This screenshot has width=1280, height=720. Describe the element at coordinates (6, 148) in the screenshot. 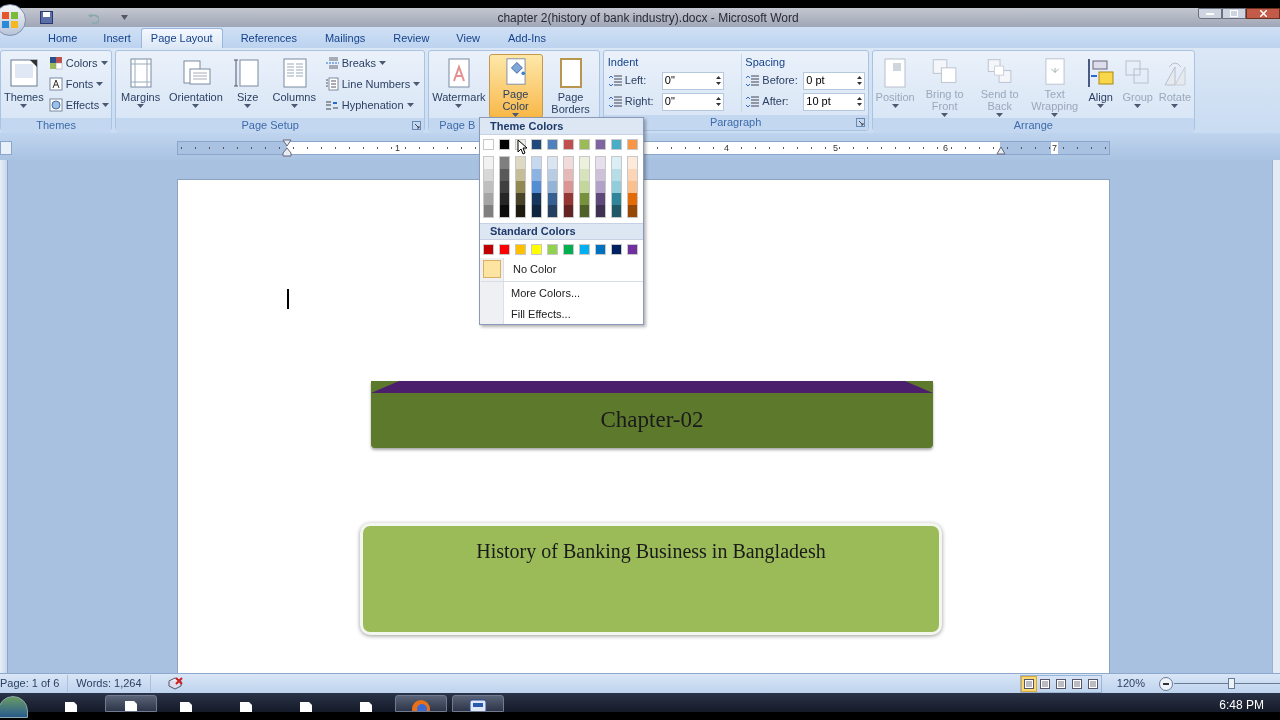

I see `tab-selector` at that location.